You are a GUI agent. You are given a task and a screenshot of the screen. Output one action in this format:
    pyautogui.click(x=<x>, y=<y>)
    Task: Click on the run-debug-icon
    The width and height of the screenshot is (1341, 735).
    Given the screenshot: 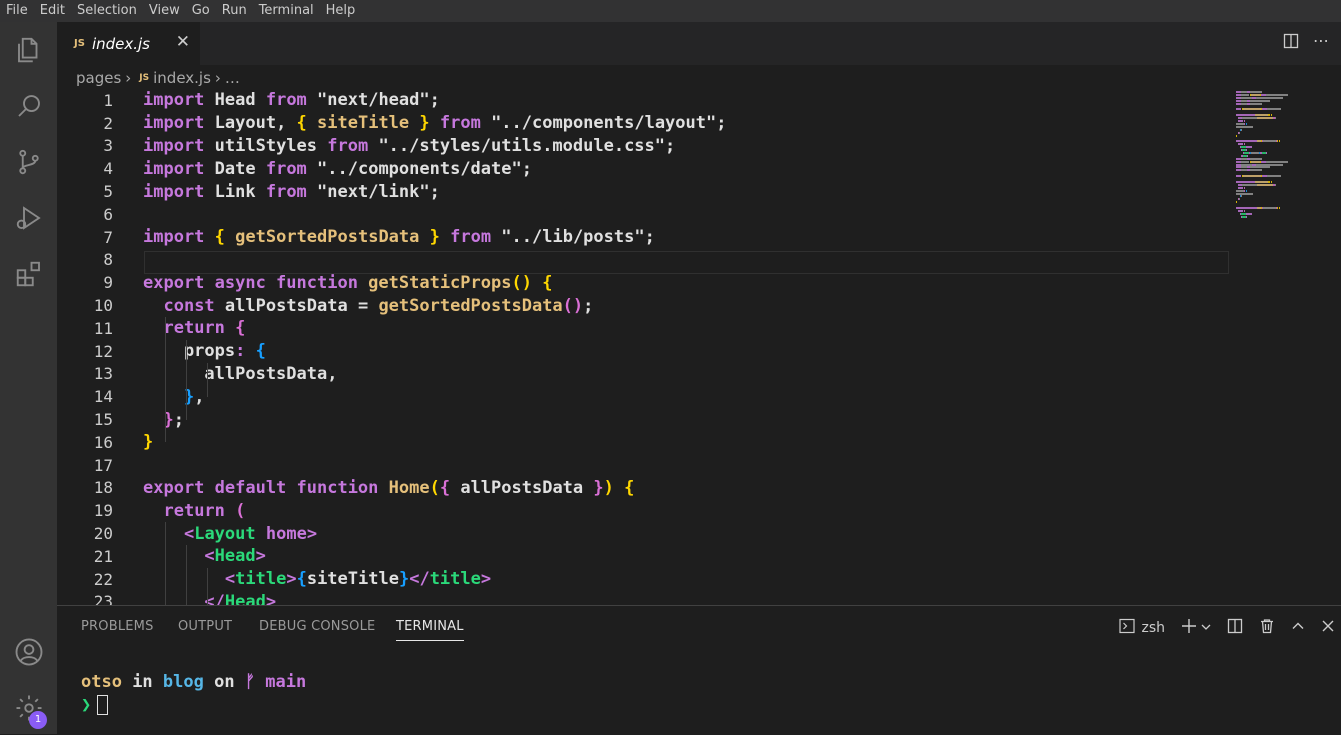 What is the action you would take?
    pyautogui.click(x=28, y=218)
    